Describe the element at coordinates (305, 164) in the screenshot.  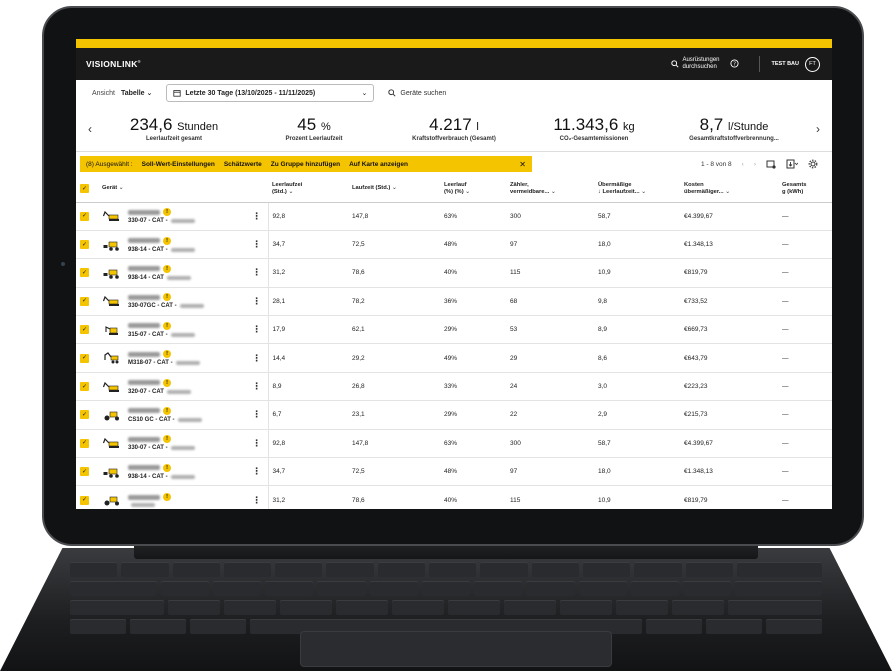
I see `add-to-group-button: Zu Gruppe hinzufügen` at that location.